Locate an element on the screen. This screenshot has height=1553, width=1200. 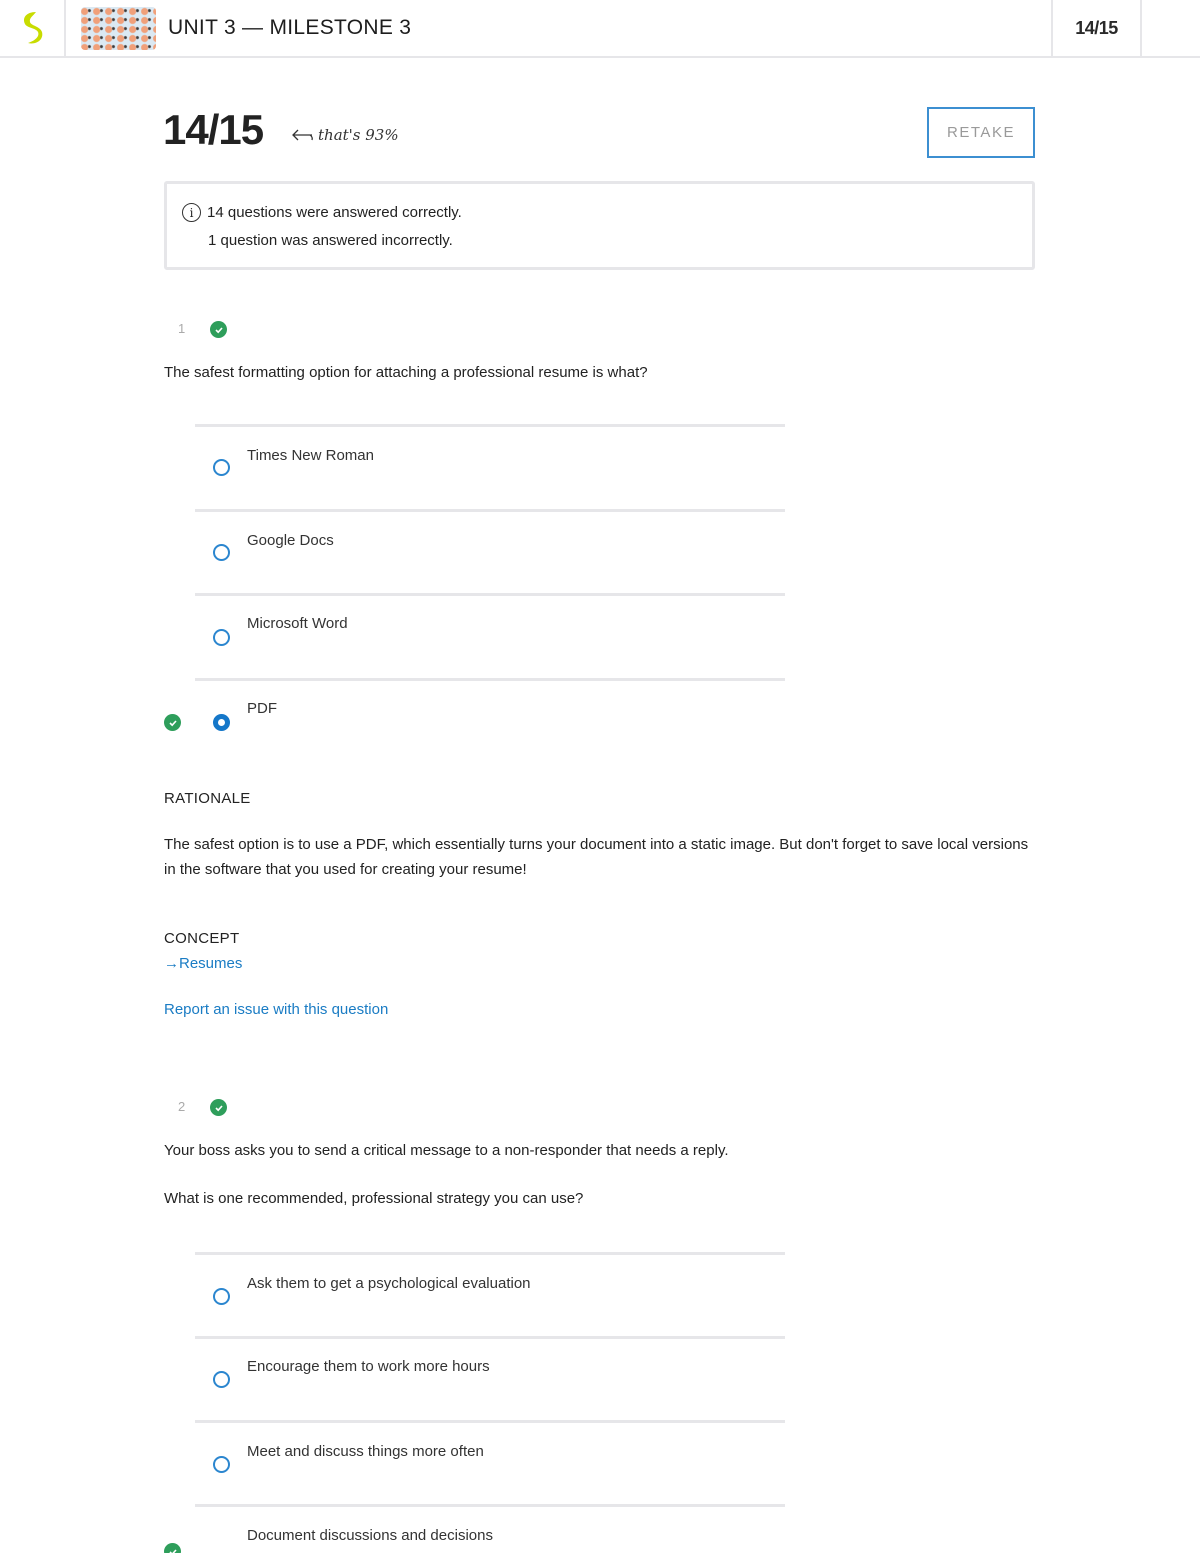
sophia-logo-icon is located at coordinates (33, 28).